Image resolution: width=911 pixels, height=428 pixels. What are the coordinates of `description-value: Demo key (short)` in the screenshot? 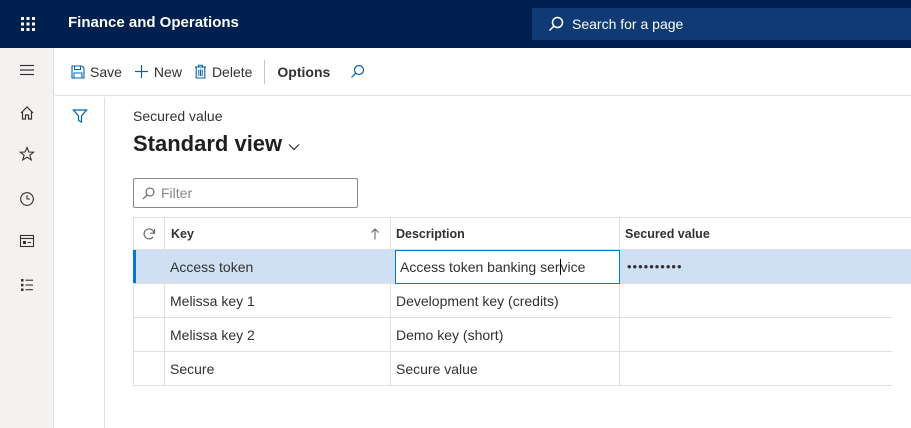 It's located at (450, 334).